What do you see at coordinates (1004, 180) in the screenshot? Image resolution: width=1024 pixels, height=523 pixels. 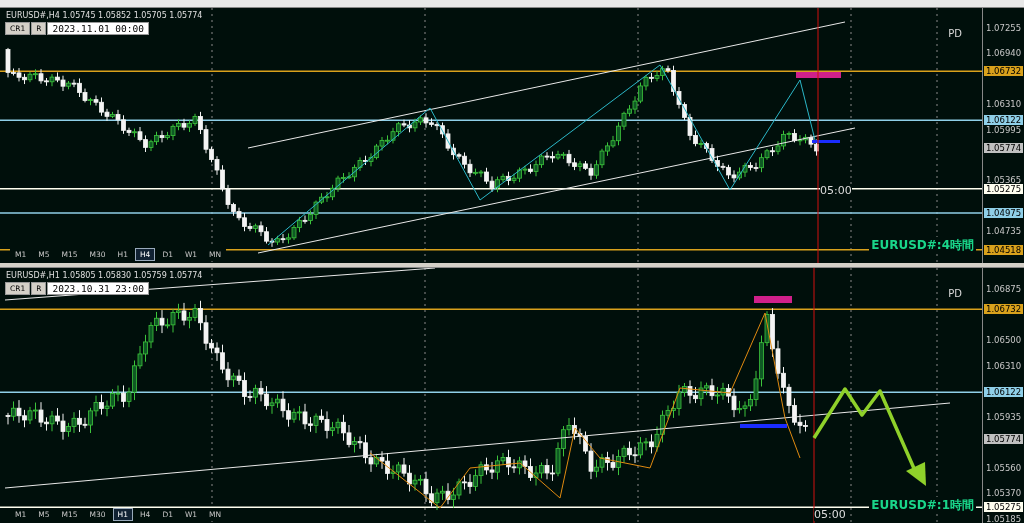 I see `price-tick: 1.05365` at bounding box center [1004, 180].